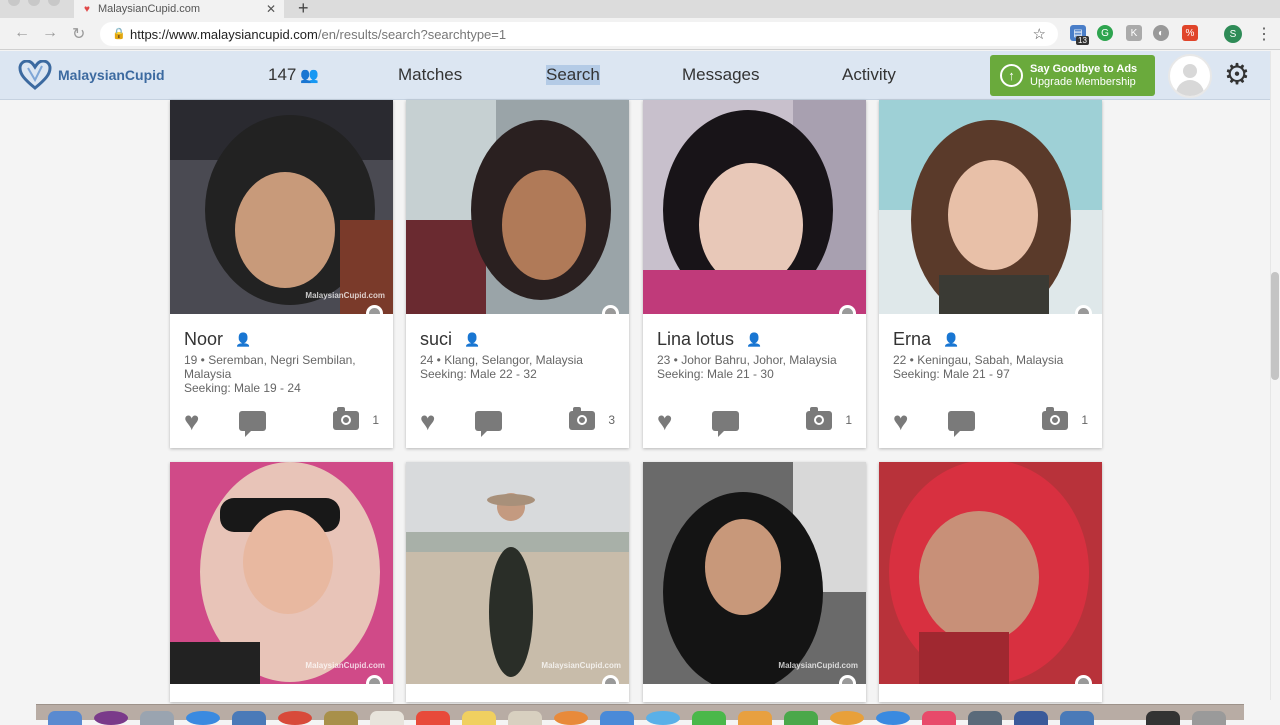  I want to click on upgrade-line1: Say Goodbye to Ads, so click(1084, 68).